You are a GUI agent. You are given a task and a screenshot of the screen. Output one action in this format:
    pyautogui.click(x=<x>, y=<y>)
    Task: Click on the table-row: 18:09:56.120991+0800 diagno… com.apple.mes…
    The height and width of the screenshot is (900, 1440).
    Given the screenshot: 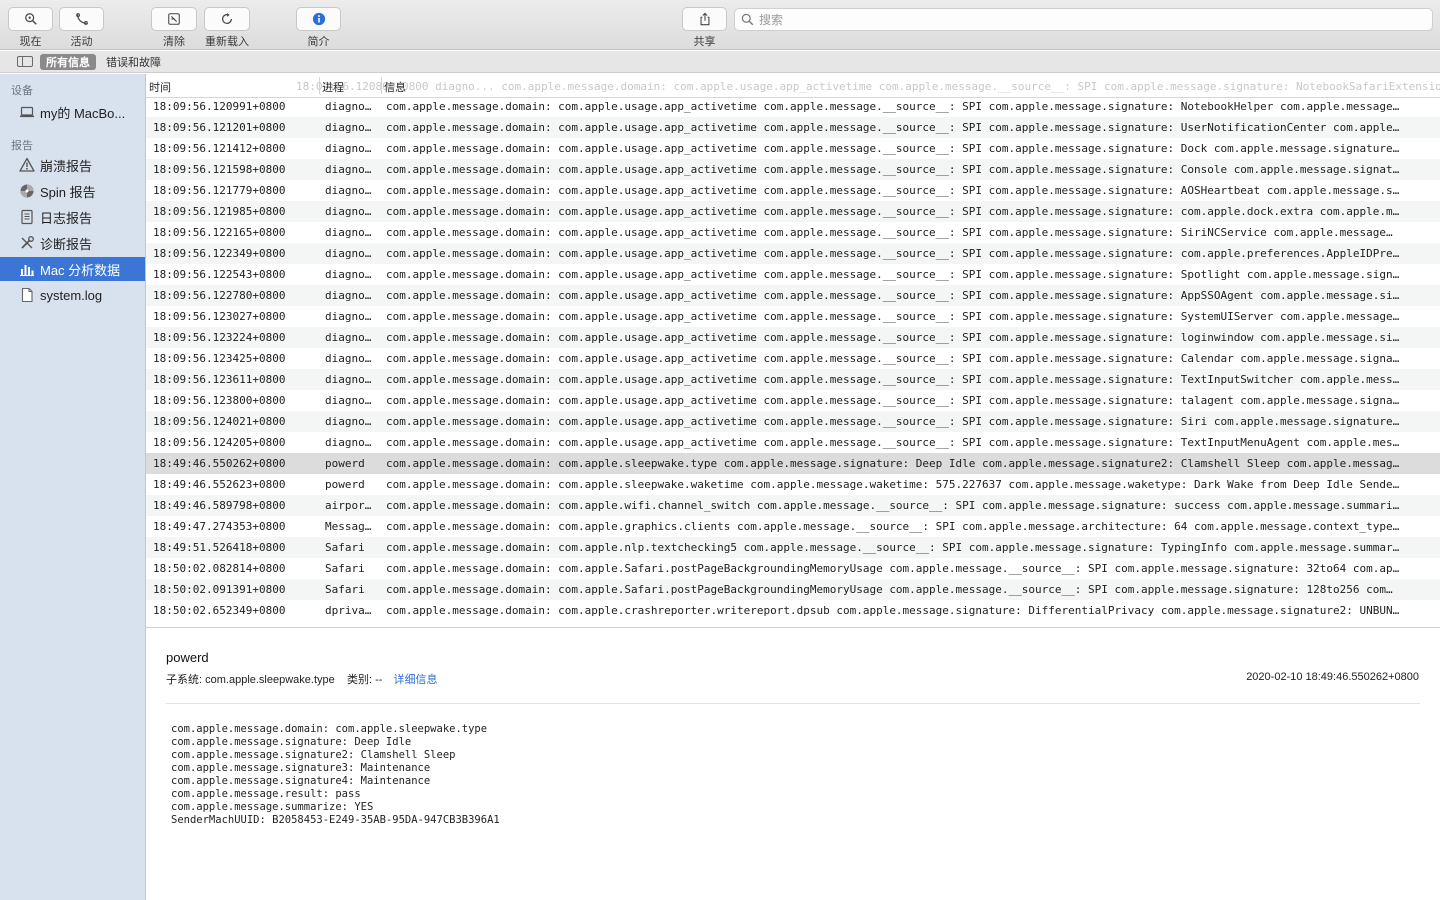 What is the action you would take?
    pyautogui.click(x=793, y=106)
    